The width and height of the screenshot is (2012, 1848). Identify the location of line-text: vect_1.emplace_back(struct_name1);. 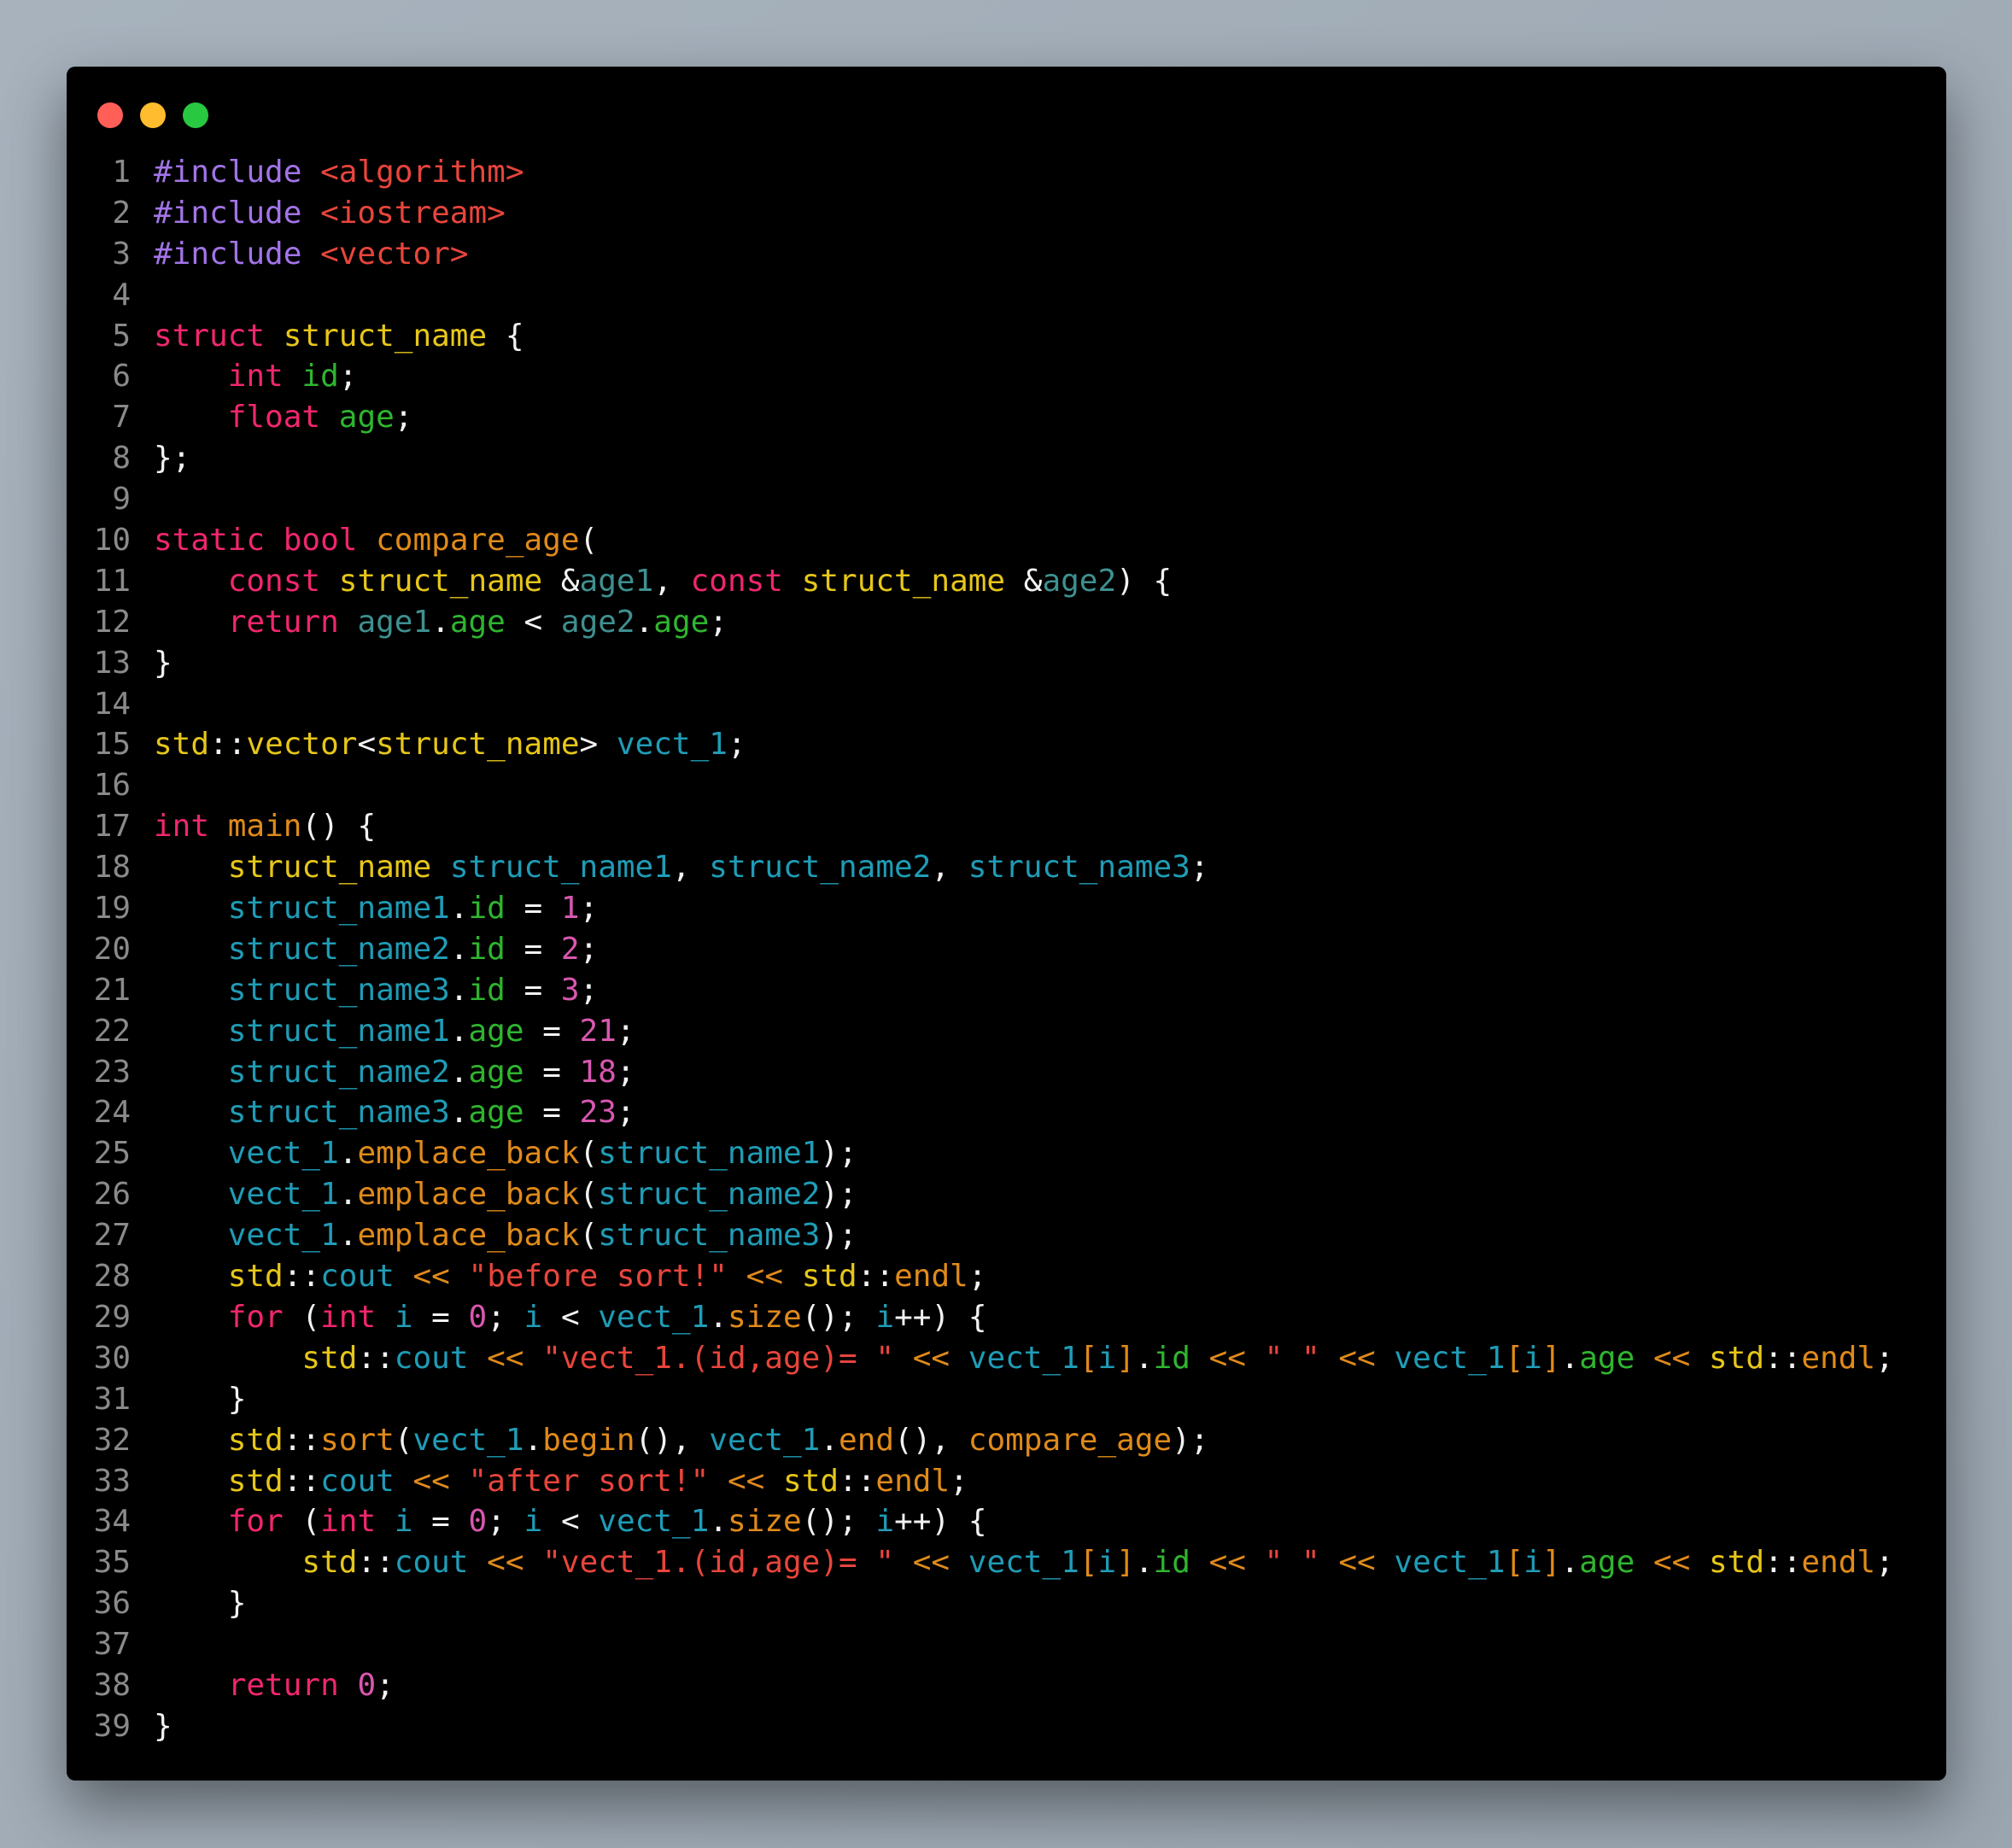
(505, 1154).